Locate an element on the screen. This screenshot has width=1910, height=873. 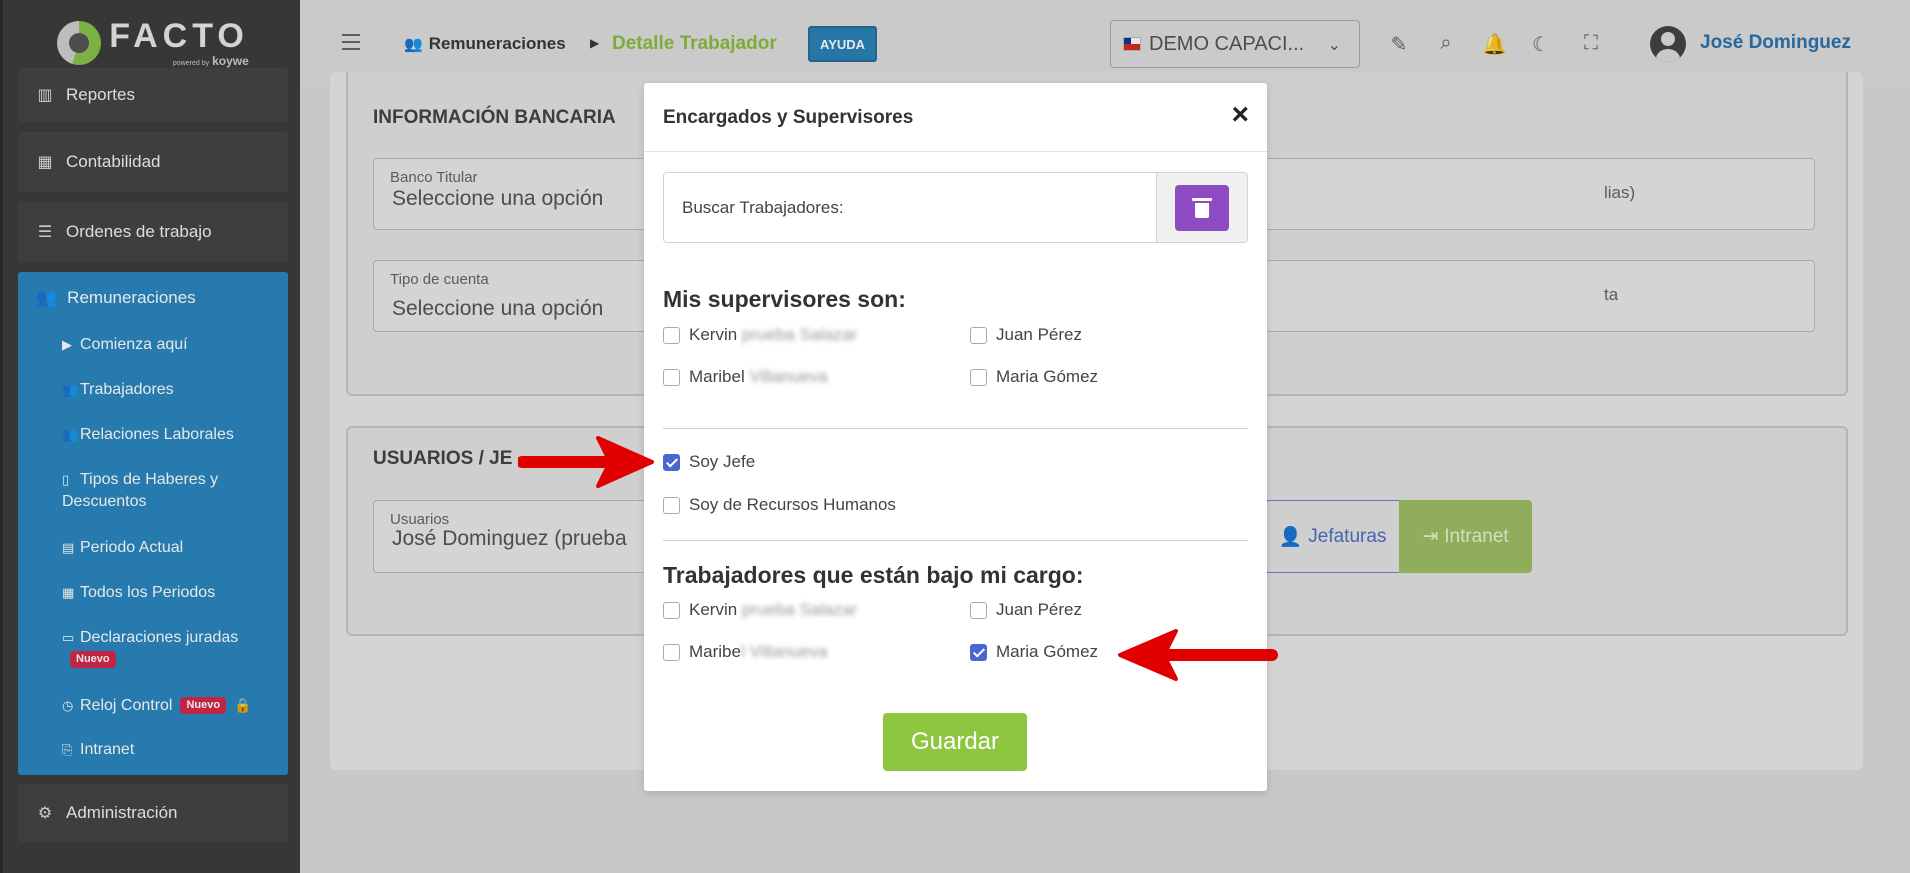
trash-icon is located at coordinates (1202, 208).